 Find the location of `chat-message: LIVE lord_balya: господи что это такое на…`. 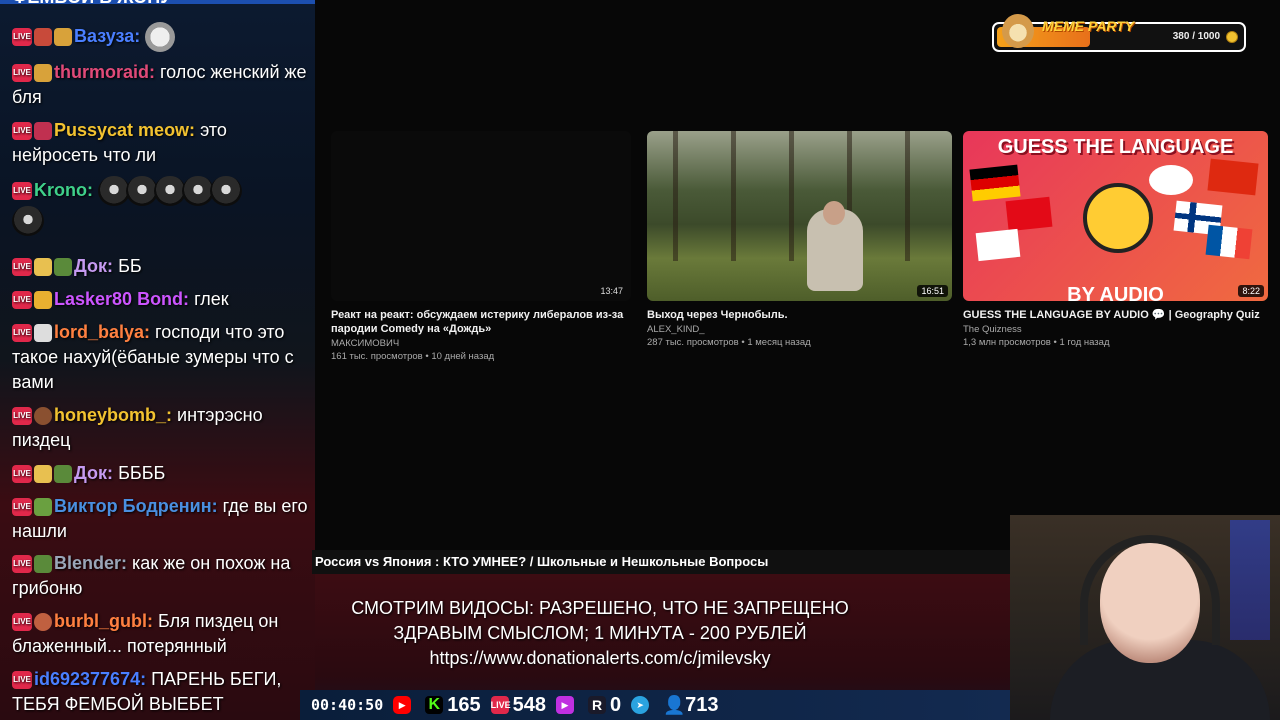

chat-message: LIVE lord_balya: господи что это такое на… is located at coordinates (160, 357).